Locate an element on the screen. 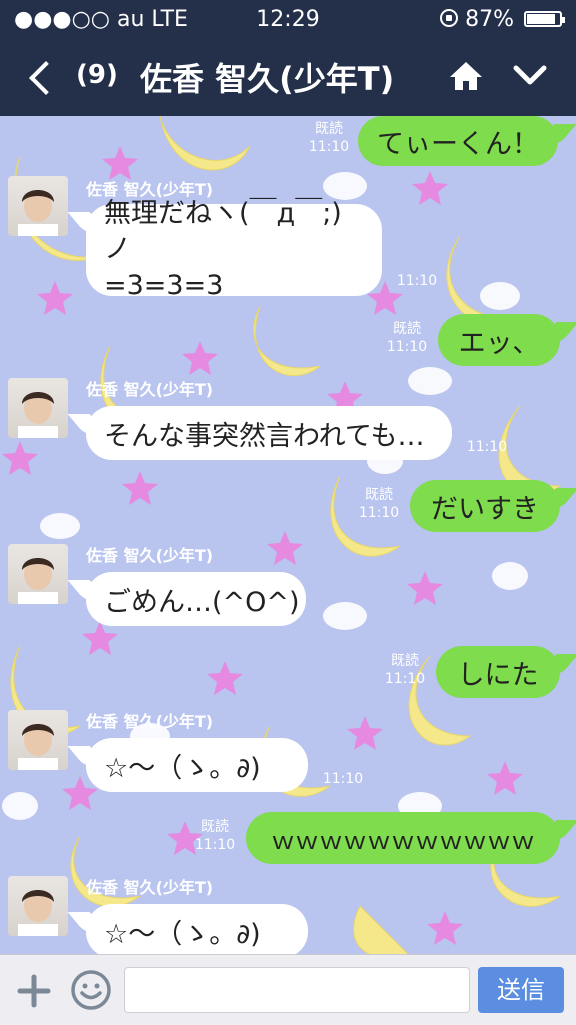  top-bar: ●●●○○ au LTE 12:29 87% (9) 佐香 智久(少年T) is located at coordinates (288, 58).